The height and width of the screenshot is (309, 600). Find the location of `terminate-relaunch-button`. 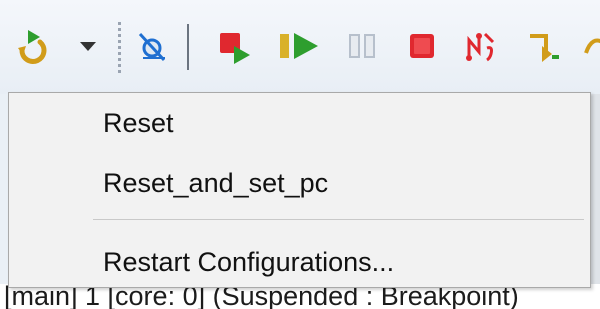

terminate-relaunch-button is located at coordinates (234, 46).